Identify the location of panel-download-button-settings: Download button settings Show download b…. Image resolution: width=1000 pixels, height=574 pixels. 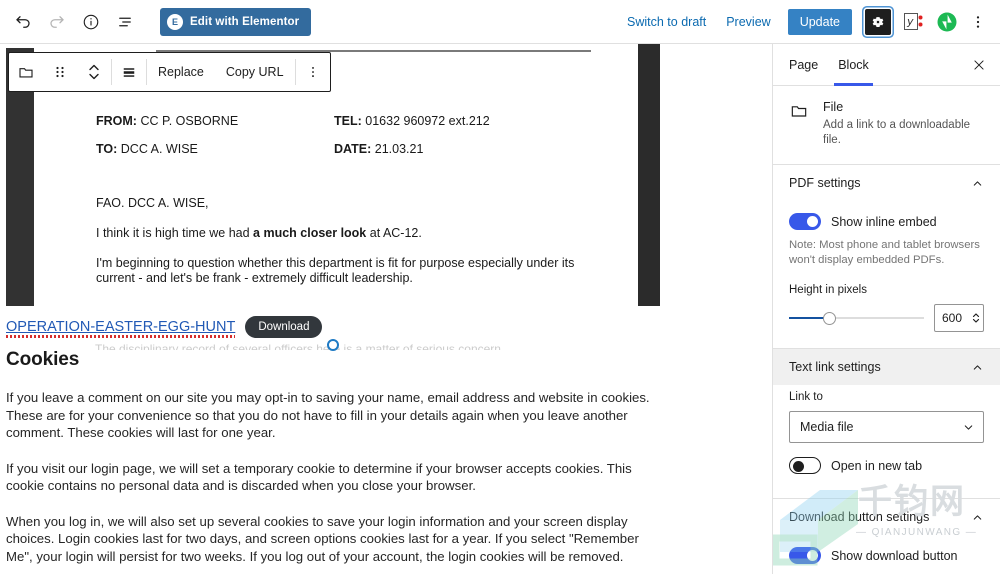
(886, 536).